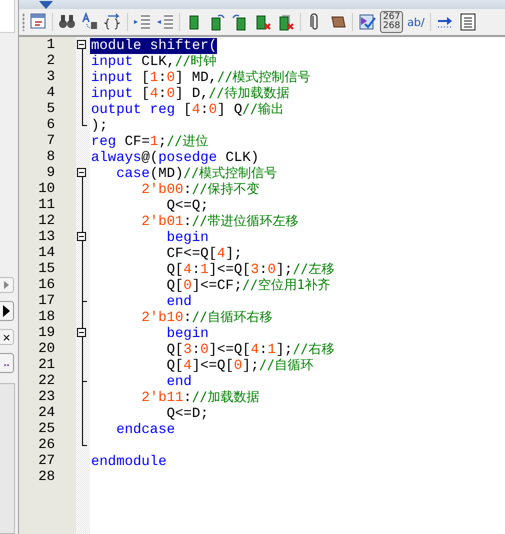 The image size is (505, 534). I want to click on line-number: 21, so click(46, 365).